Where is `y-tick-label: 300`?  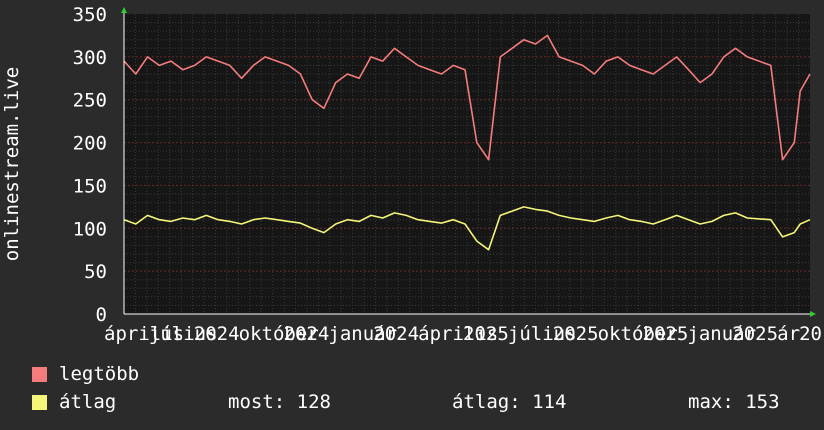
y-tick-label: 300 is located at coordinates (90, 58).